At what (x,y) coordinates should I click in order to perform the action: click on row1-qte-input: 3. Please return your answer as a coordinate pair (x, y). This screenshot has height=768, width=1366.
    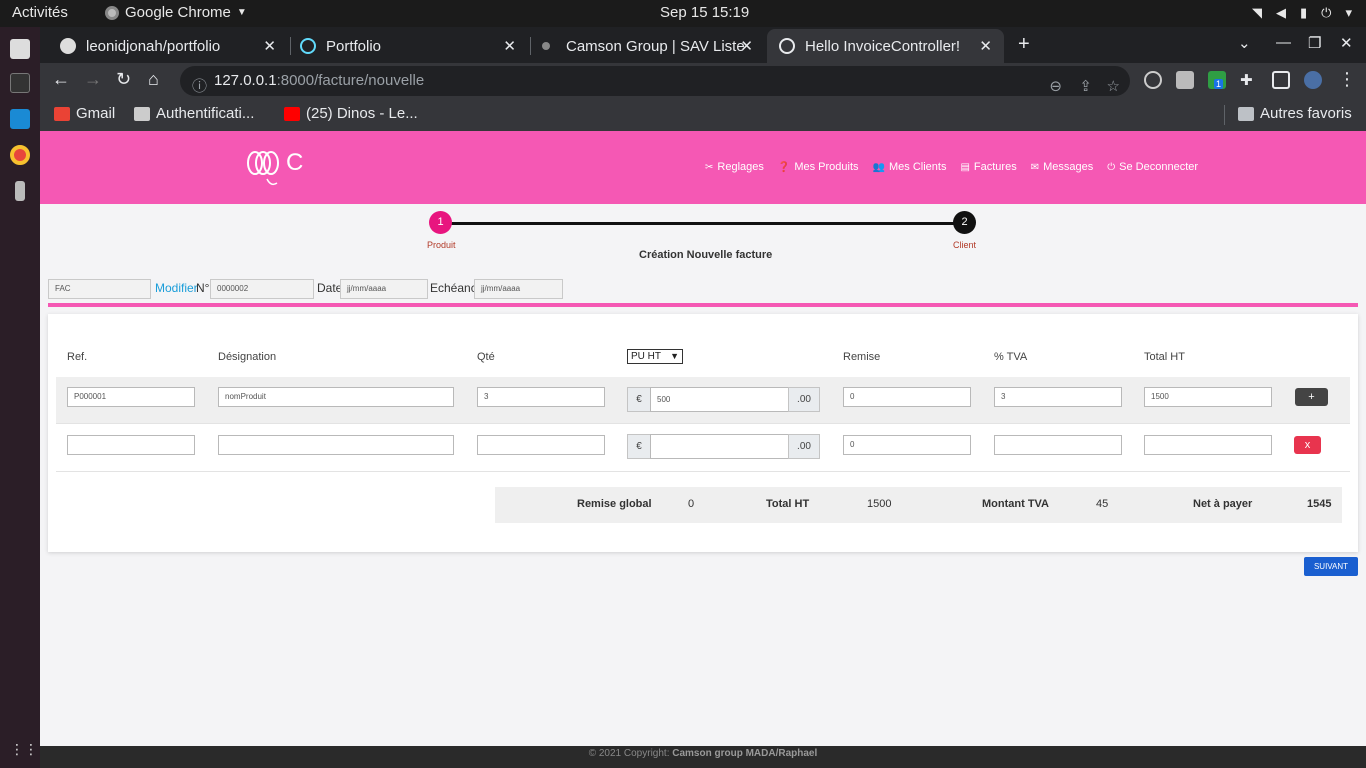
    Looking at the image, I should click on (541, 397).